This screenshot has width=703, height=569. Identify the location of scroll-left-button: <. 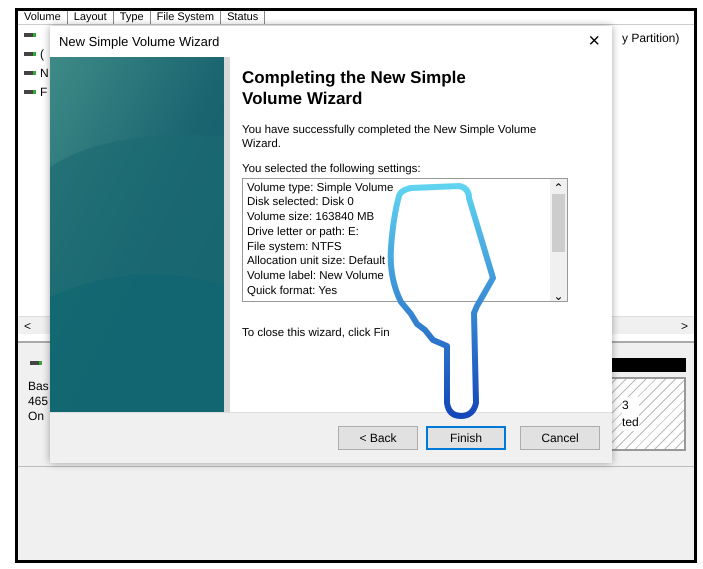
(28, 325).